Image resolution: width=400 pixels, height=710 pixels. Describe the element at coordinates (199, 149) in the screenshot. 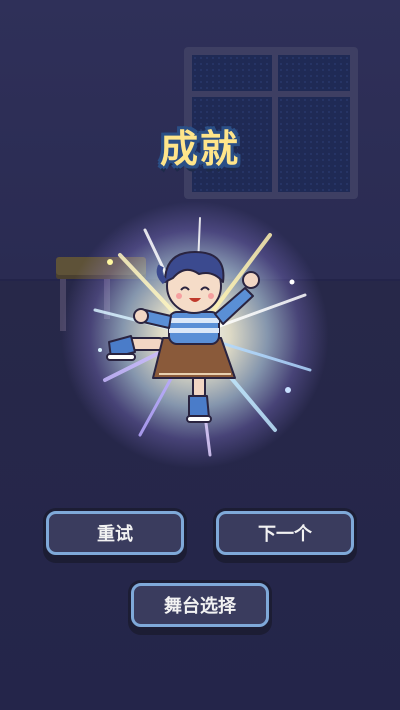

I see `page-title: 成就` at that location.